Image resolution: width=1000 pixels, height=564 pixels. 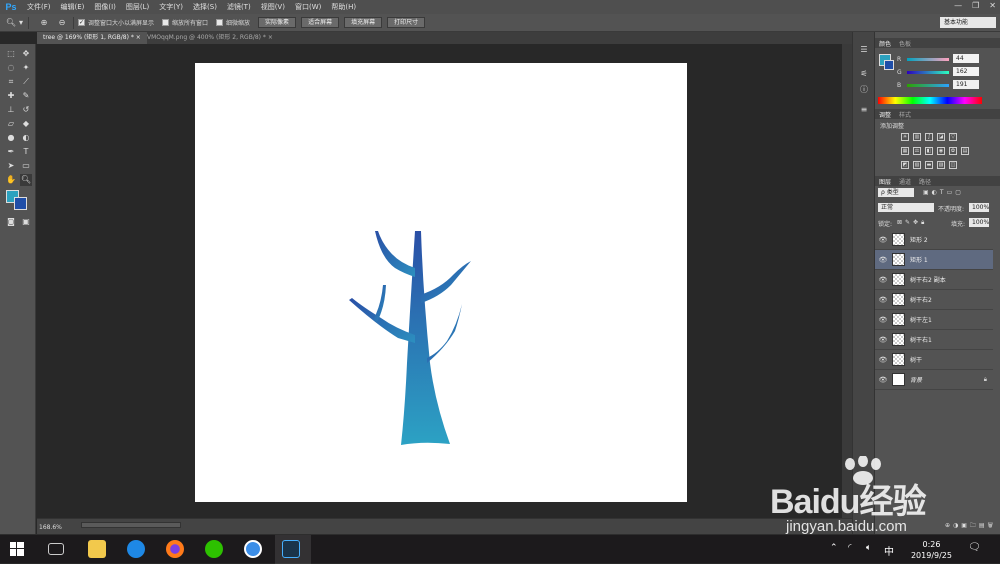 I want to click on layer-row: 👁︎ 树干右1, so click(x=934, y=340).